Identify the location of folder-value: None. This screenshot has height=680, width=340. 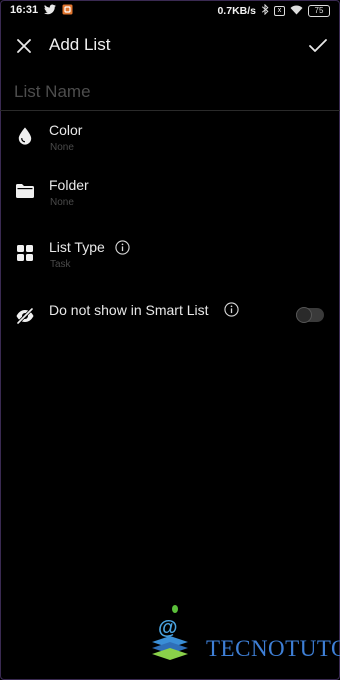
(62, 202).